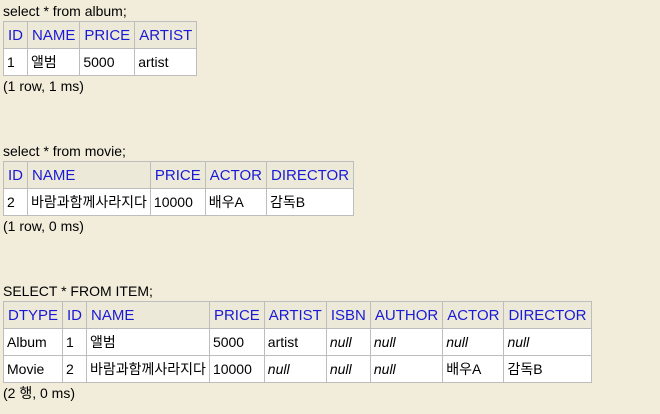  What do you see at coordinates (39, 393) in the screenshot?
I see `result-footer: (2 행, 0 ms)` at bounding box center [39, 393].